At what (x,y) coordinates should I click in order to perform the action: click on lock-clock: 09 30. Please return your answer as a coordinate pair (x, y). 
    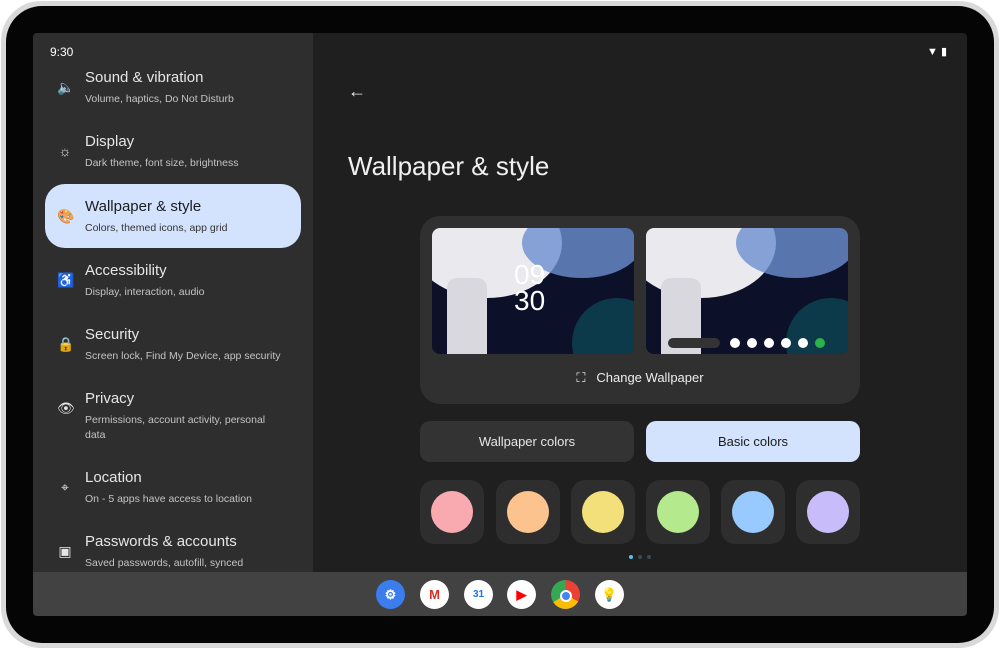
    Looking at the image, I should click on (530, 287).